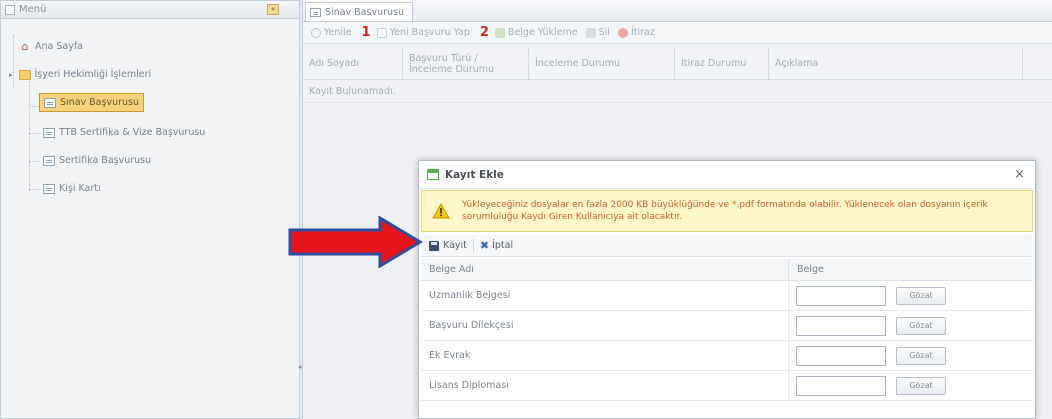 The height and width of the screenshot is (419, 1052). I want to click on sidebar-item-label: Kişi Kartı, so click(80, 188).